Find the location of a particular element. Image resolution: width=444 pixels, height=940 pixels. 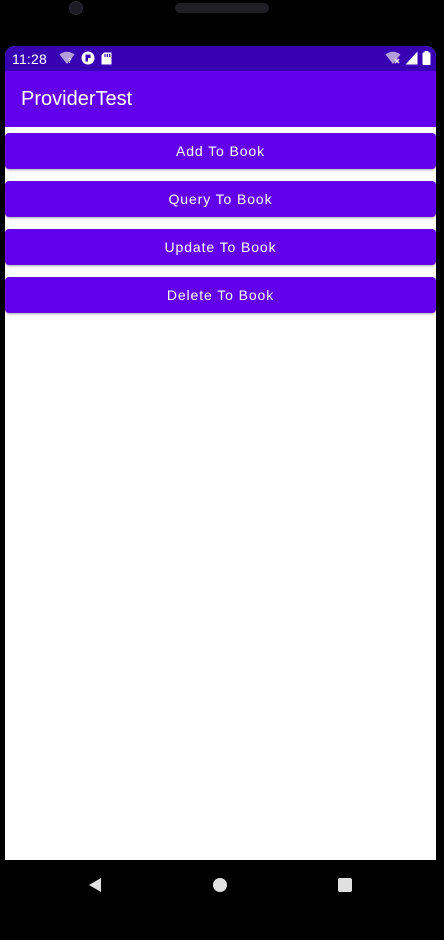

wifi-unknown-icon: ? is located at coordinates (67, 58).